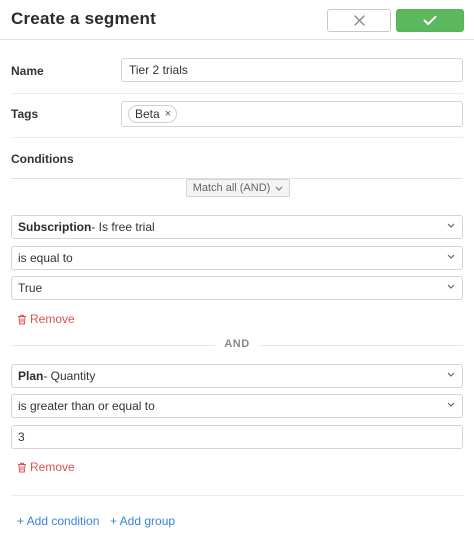 Image resolution: width=474 pixels, height=540 pixels. Describe the element at coordinates (30, 288) in the screenshot. I see `condition-value: True` at that location.